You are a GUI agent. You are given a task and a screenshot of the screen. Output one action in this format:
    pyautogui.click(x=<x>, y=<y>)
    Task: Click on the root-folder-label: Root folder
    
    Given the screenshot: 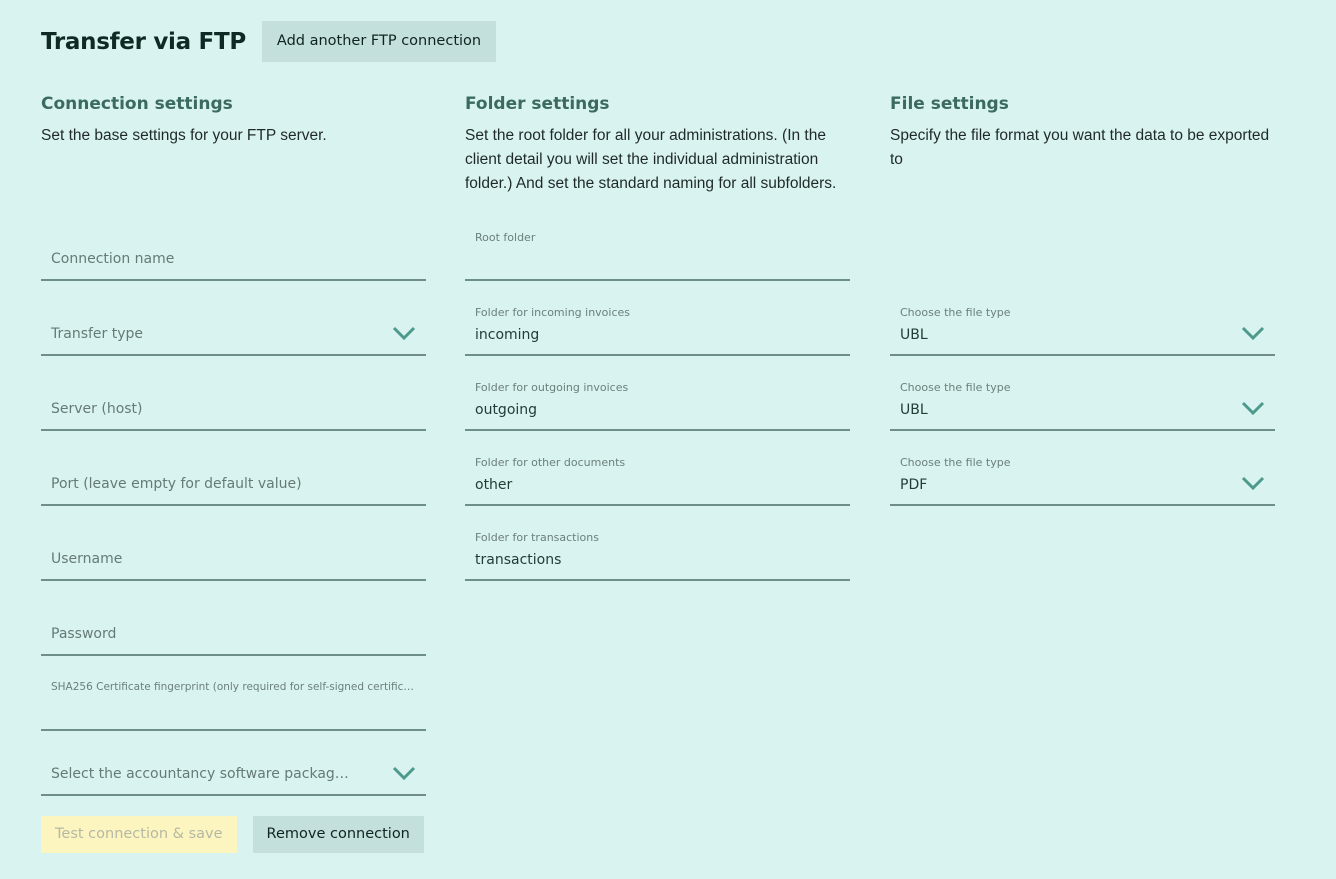 What is the action you would take?
    pyautogui.click(x=505, y=237)
    